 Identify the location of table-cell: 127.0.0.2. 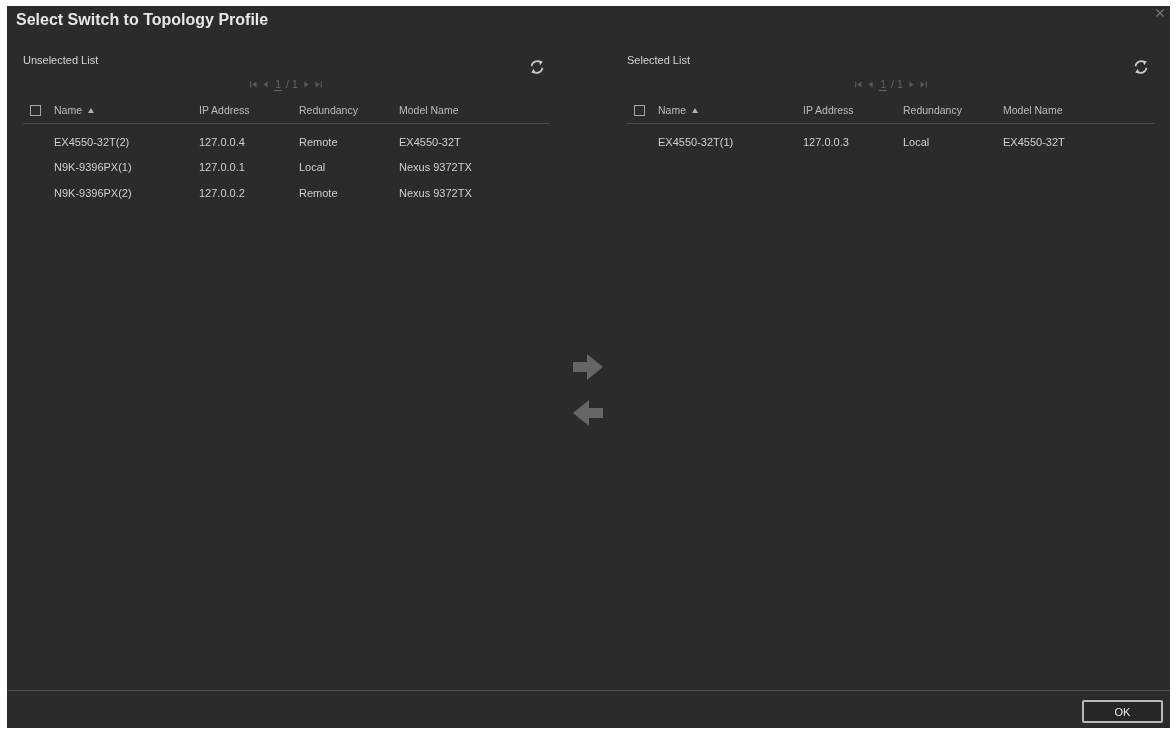
(222, 192).